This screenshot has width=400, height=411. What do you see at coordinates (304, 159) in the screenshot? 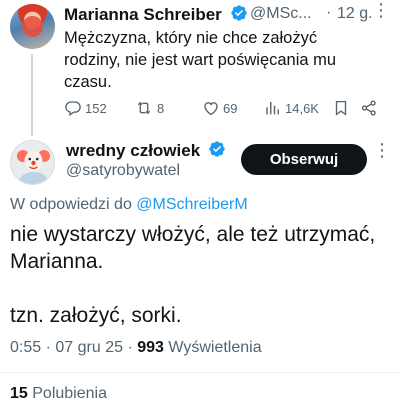
I see `follow-button: Obserwuj` at bounding box center [304, 159].